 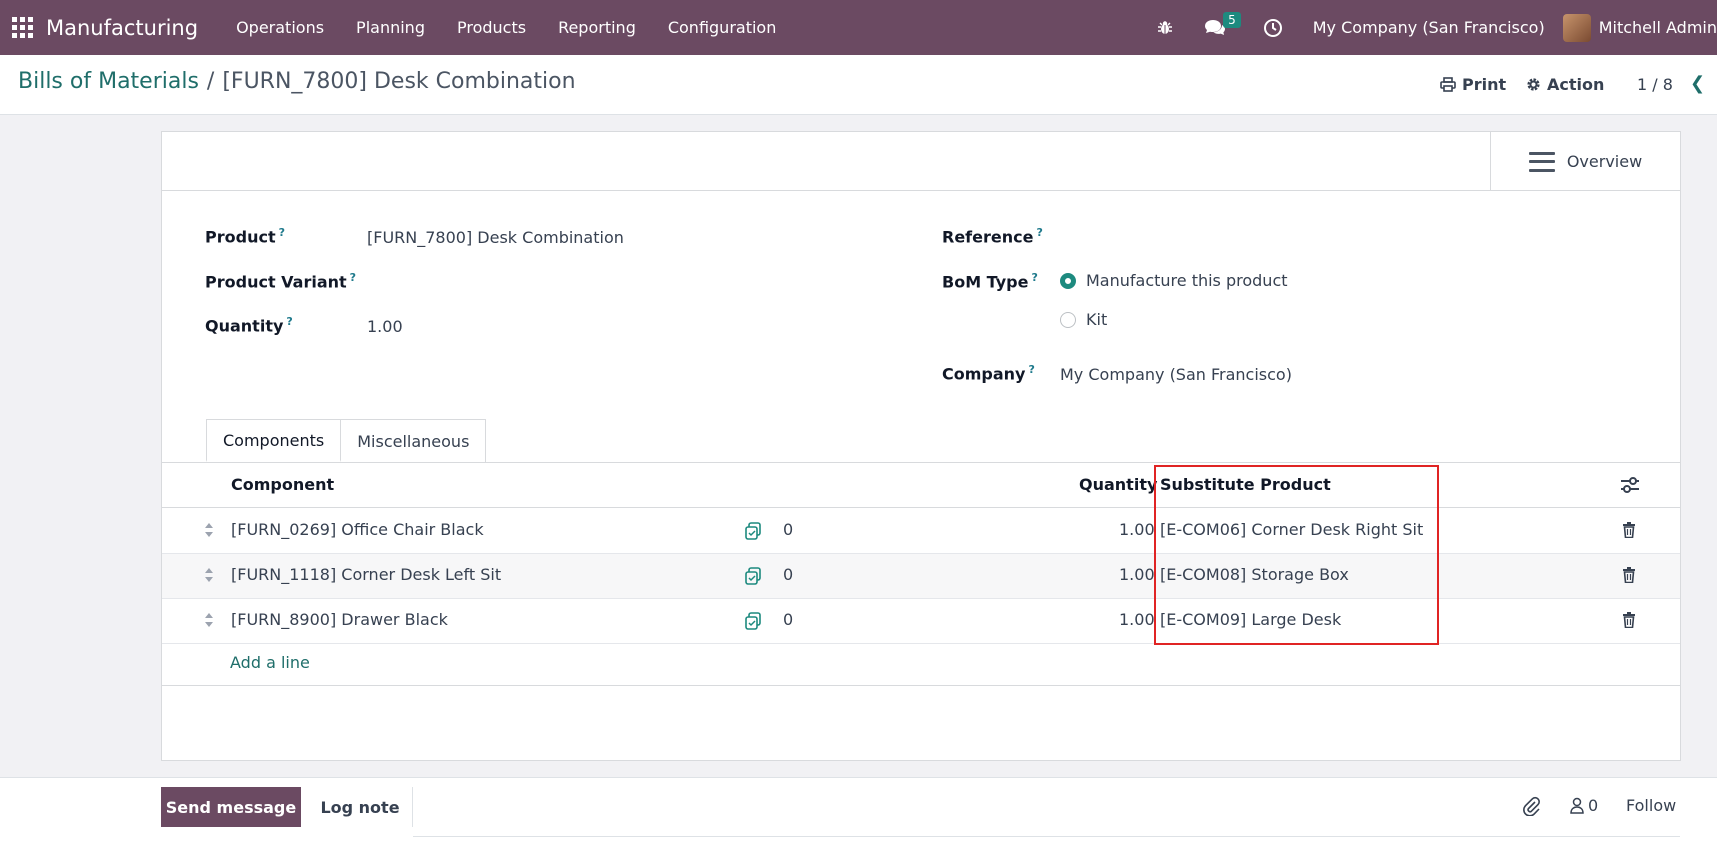 What do you see at coordinates (1655, 84) in the screenshot?
I see `pager-value: 1 / 8` at bounding box center [1655, 84].